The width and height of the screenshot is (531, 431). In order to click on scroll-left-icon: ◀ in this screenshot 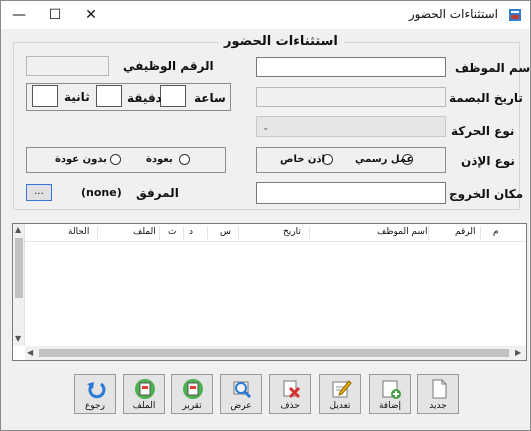, I will do `click(30, 352)`.